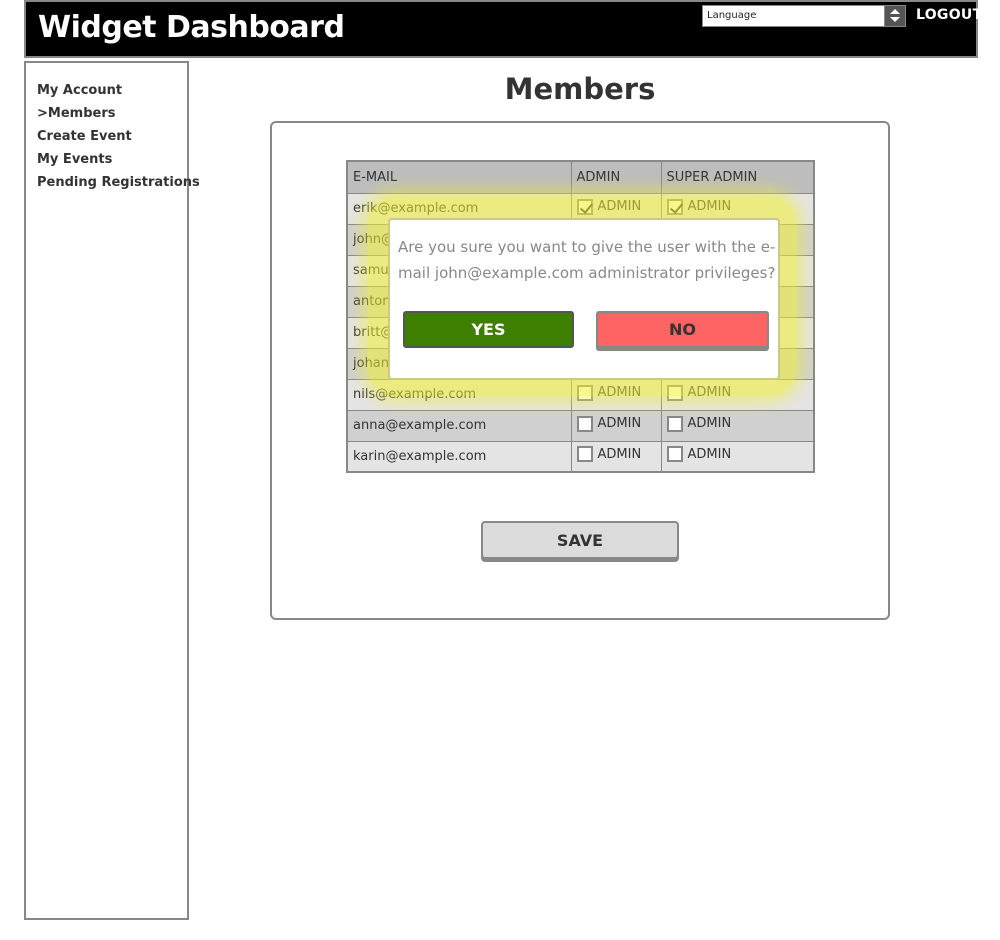  What do you see at coordinates (112, 90) in the screenshot?
I see `sidebar-item-my-account: My Account` at bounding box center [112, 90].